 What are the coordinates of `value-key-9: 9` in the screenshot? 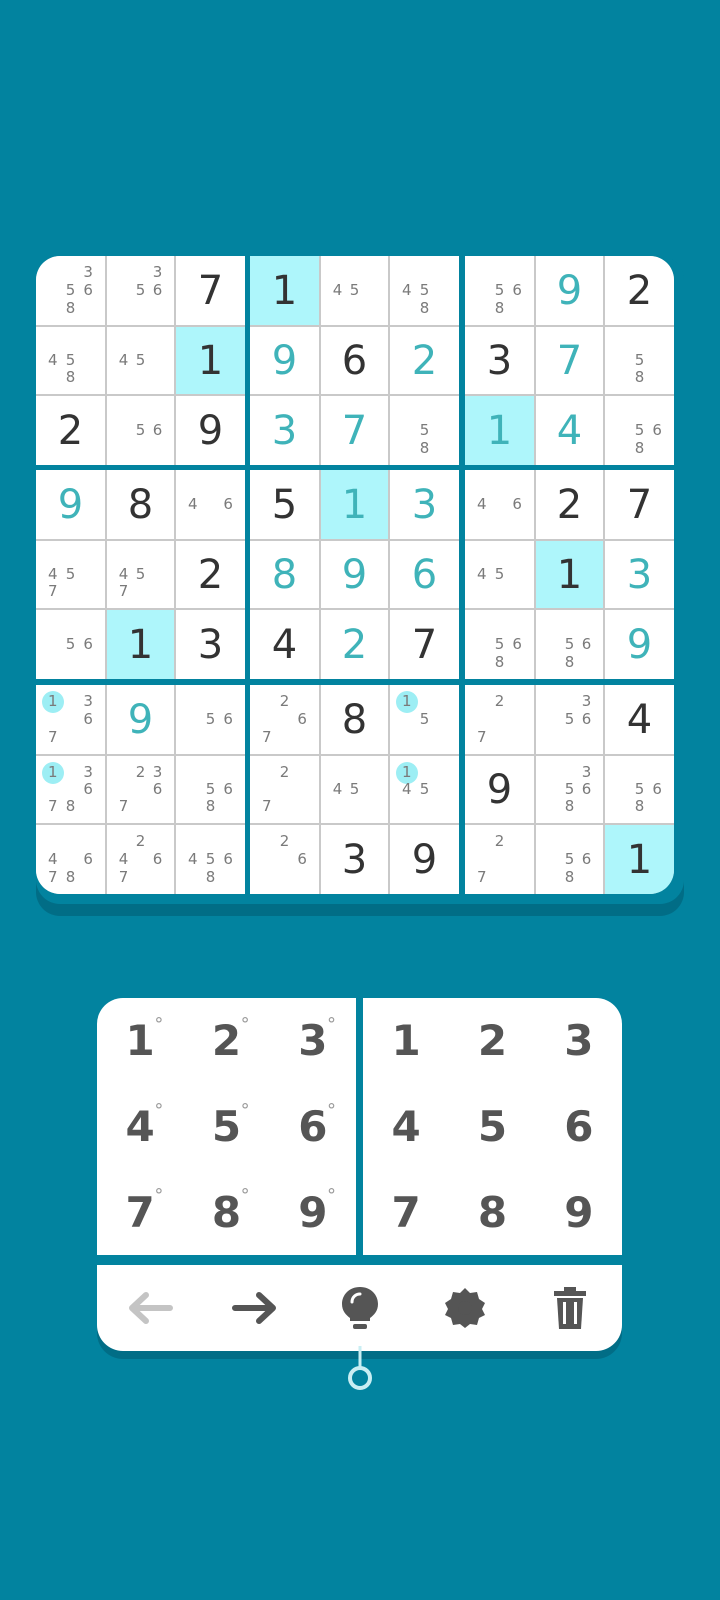 It's located at (579, 1212).